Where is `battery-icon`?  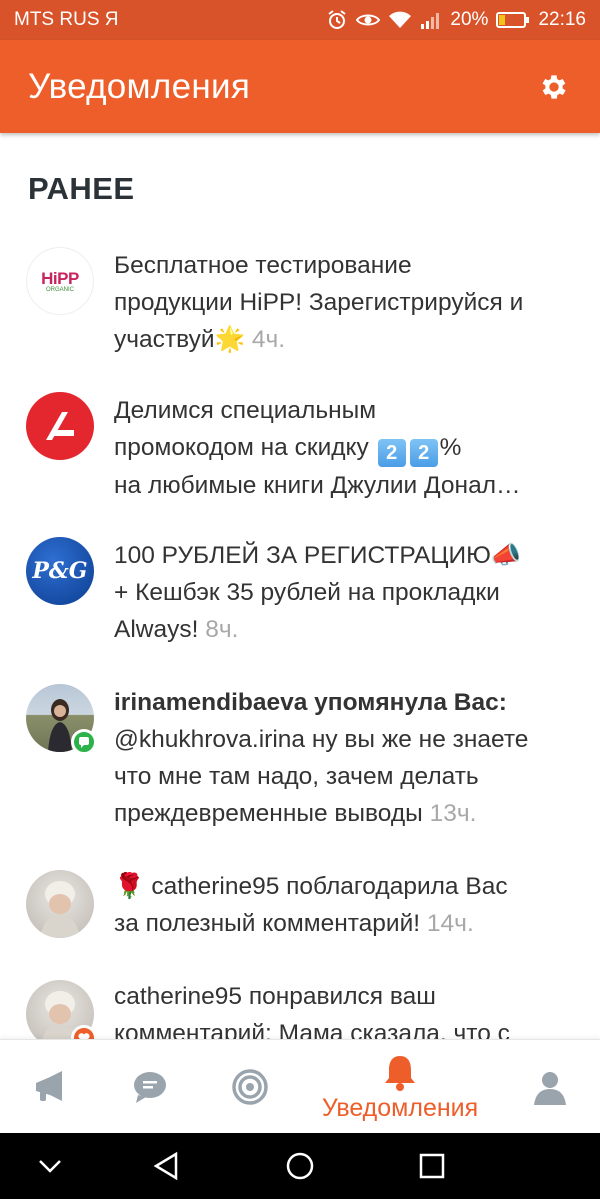
battery-icon is located at coordinates (513, 20).